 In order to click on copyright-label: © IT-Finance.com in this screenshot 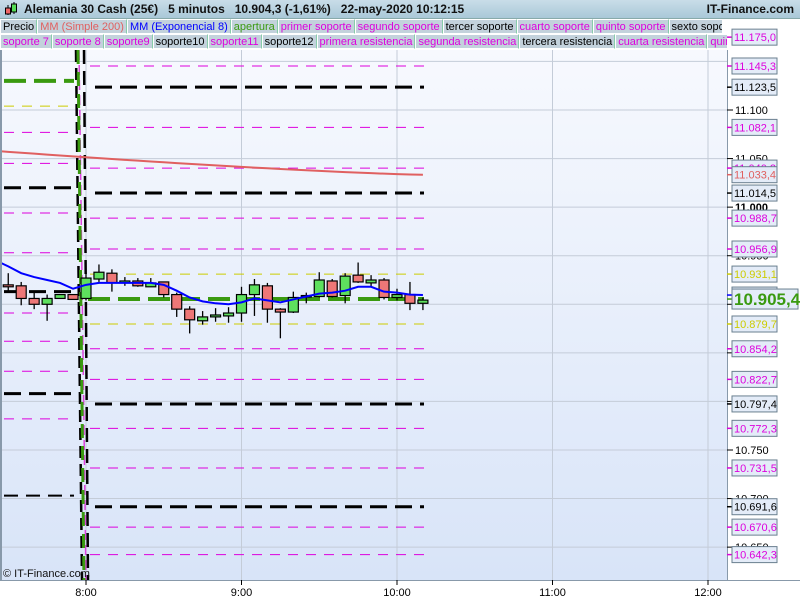, I will do `click(46, 574)`.